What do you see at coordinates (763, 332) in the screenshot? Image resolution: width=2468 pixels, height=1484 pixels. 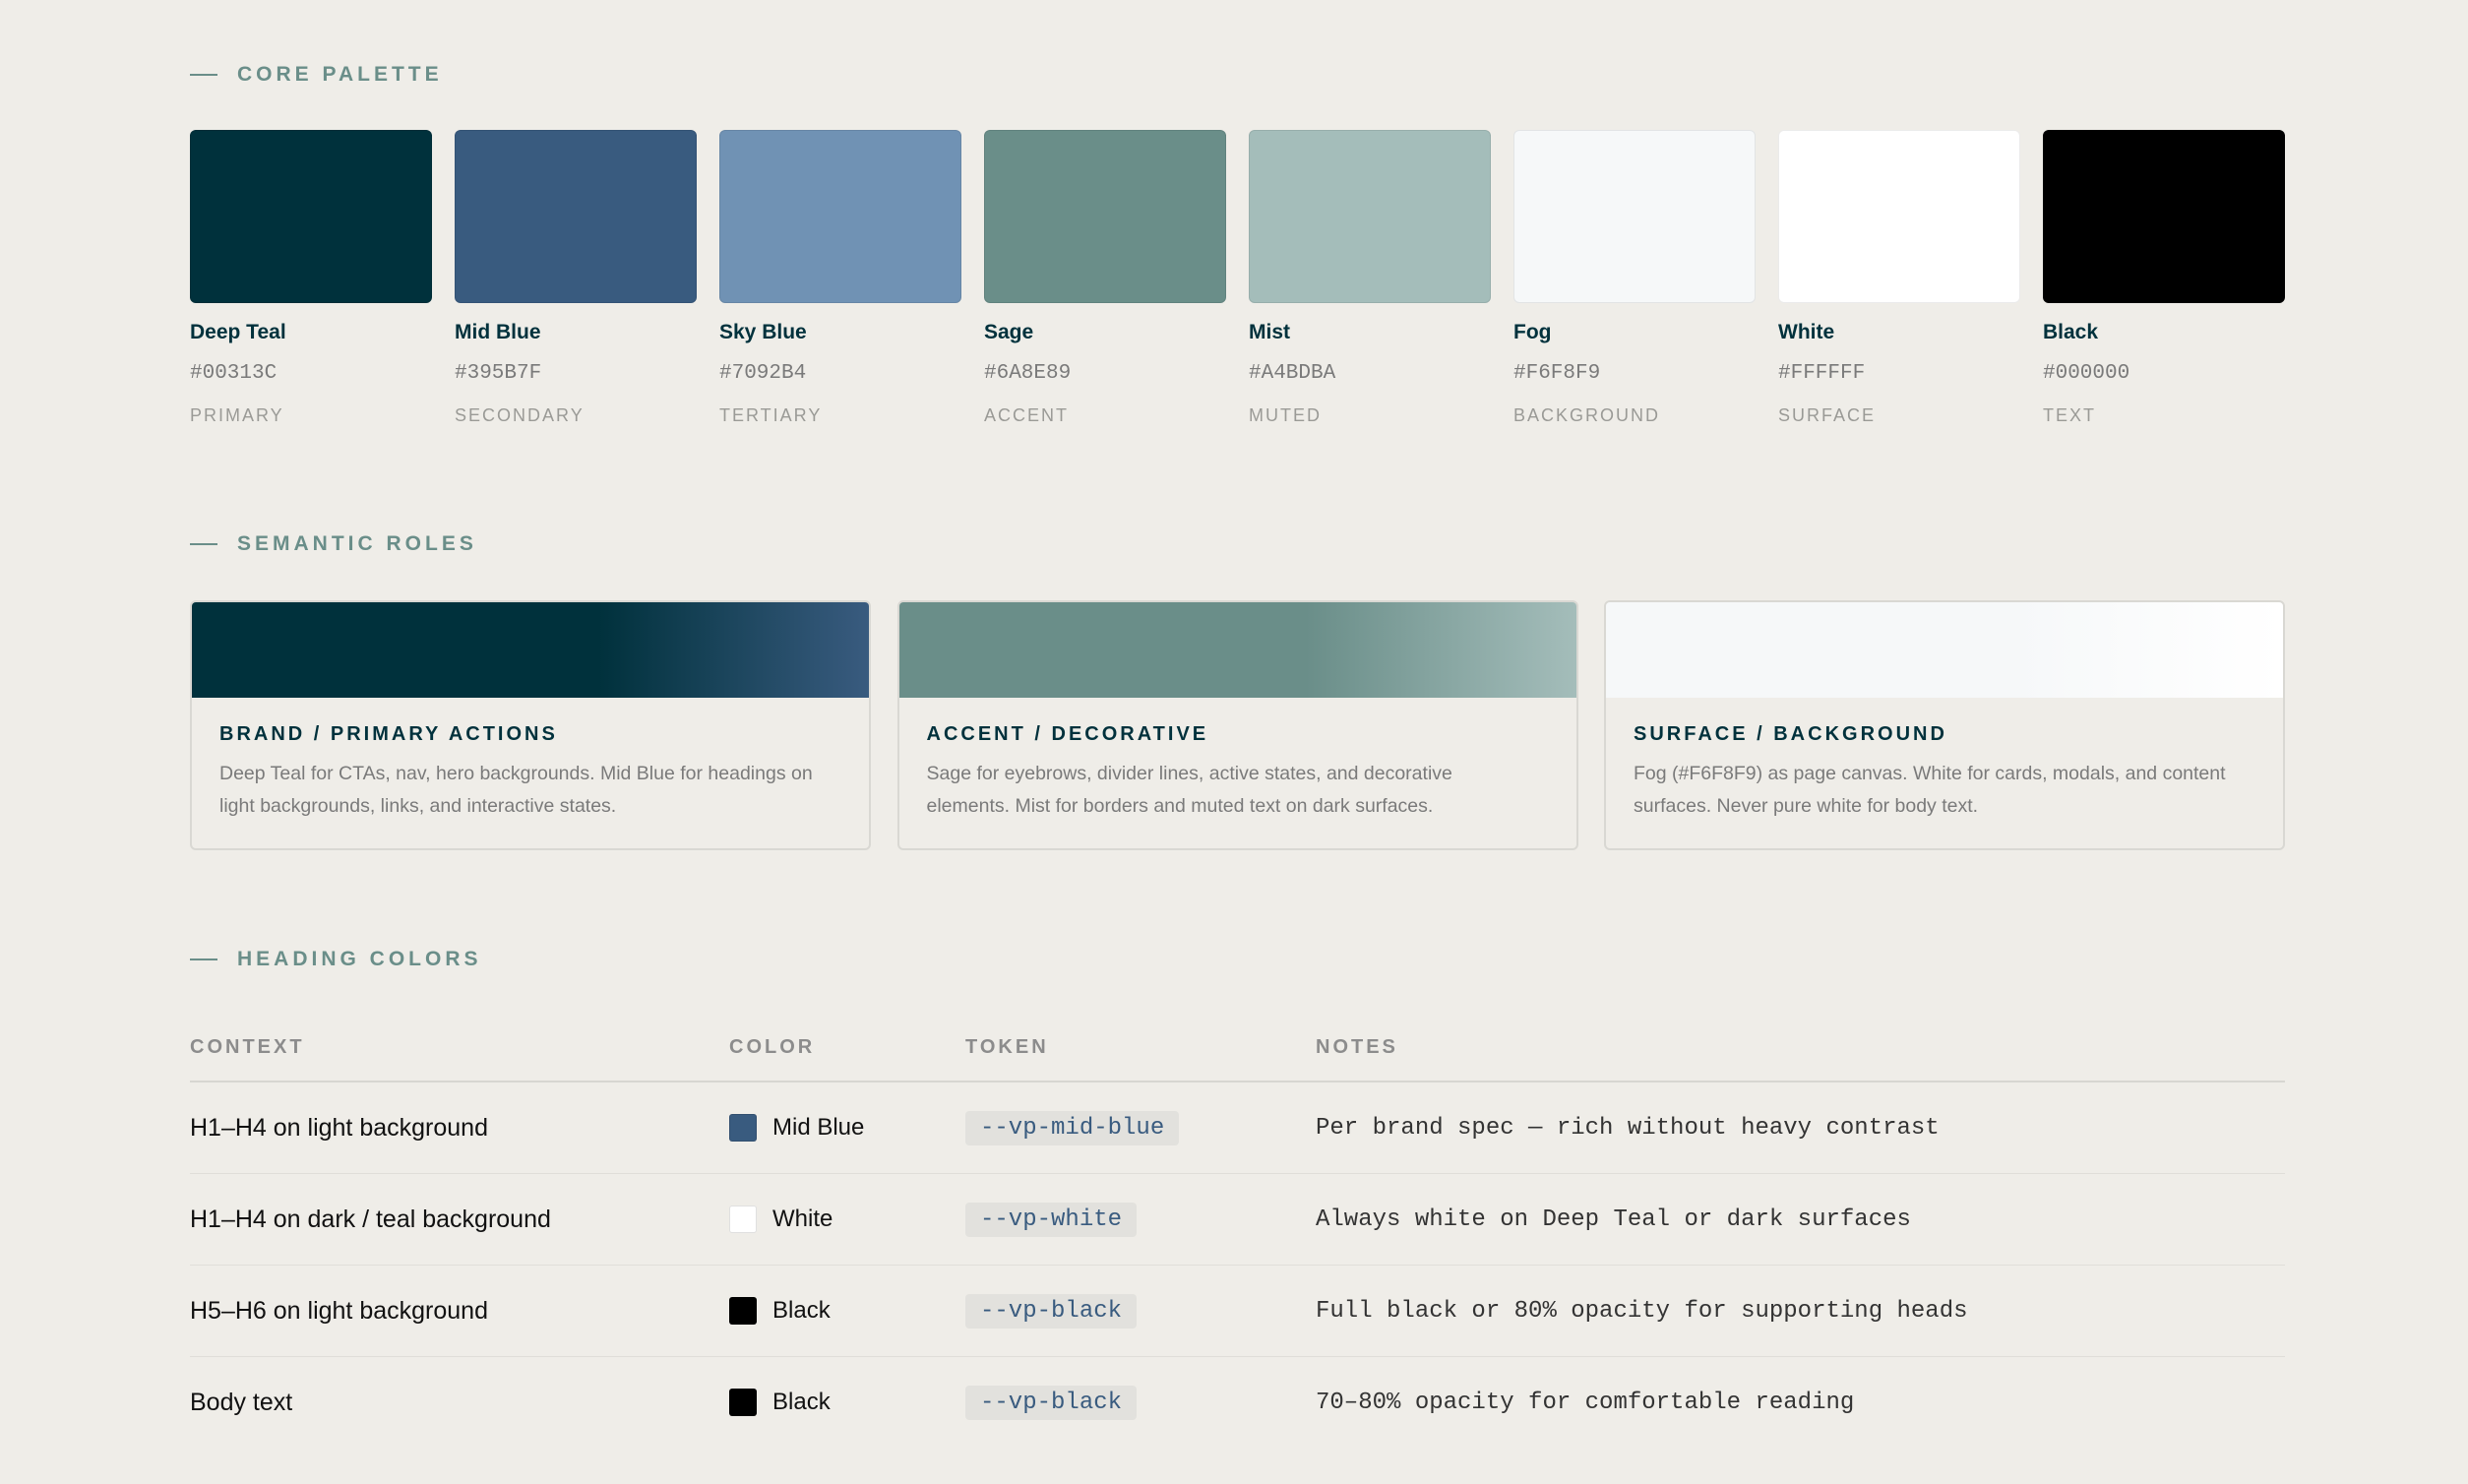 I see `swatch-name: Sky Blue` at bounding box center [763, 332].